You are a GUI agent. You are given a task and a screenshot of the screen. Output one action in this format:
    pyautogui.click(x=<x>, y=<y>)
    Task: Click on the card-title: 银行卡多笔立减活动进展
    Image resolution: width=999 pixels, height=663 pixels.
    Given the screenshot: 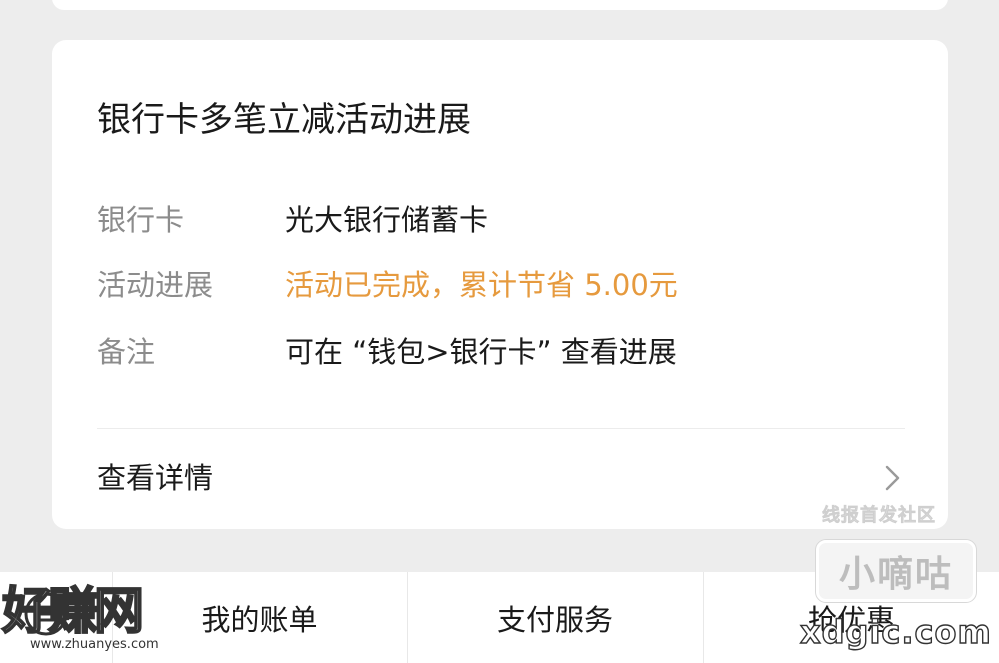 What is the action you would take?
    pyautogui.click(x=284, y=120)
    